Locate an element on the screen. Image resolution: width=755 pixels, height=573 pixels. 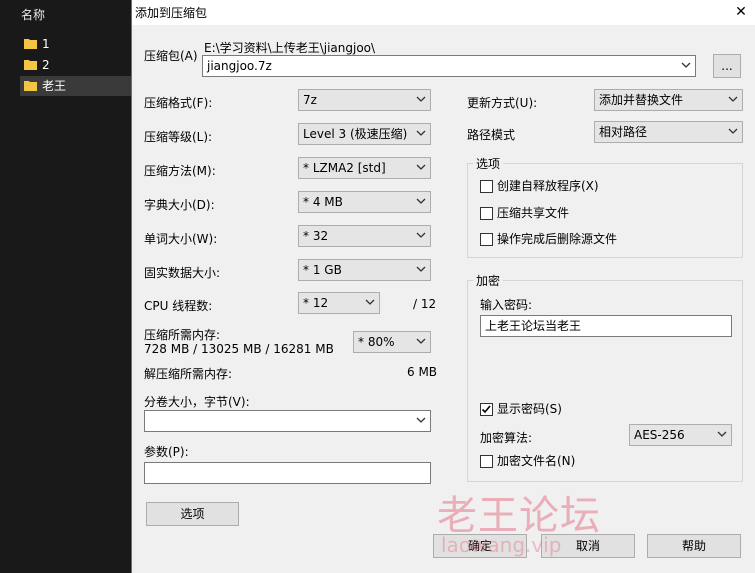
encryption-method-select: AES-256 is located at coordinates (680, 435).